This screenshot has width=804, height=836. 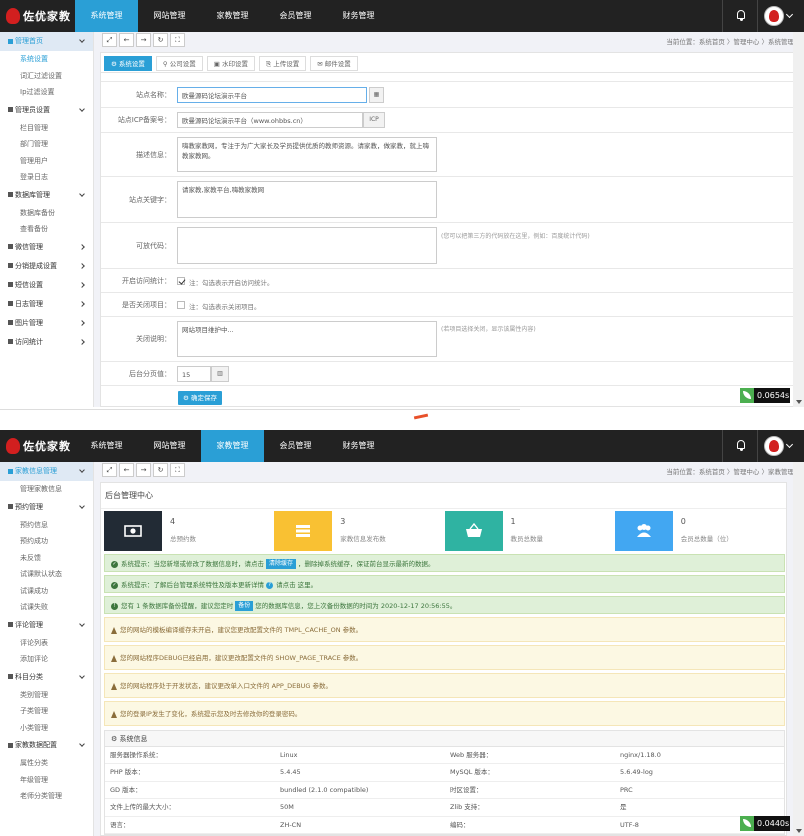 What do you see at coordinates (449, 199) in the screenshot?
I see `row-keywords: 站点关键字： 请家教,家教平台,嗨教家教网` at bounding box center [449, 199].